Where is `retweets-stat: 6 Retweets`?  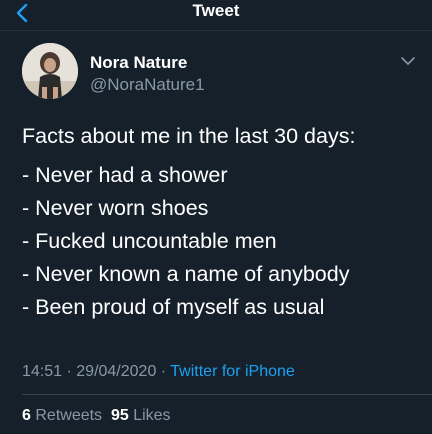 retweets-stat: 6 Retweets is located at coordinates (62, 415).